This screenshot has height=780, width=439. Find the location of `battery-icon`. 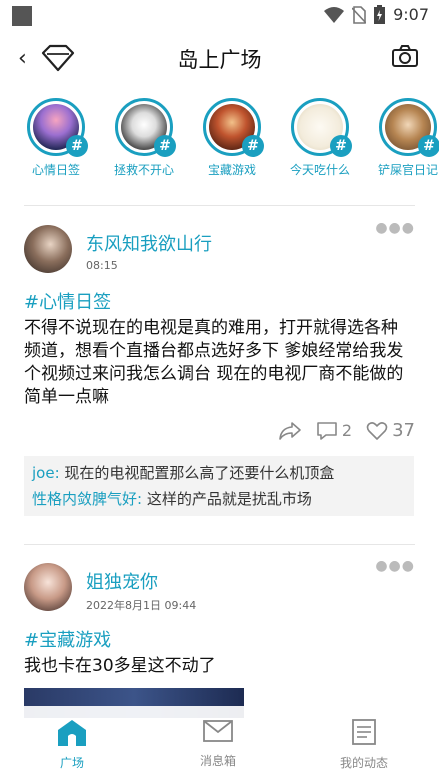

battery-icon is located at coordinates (380, 14).